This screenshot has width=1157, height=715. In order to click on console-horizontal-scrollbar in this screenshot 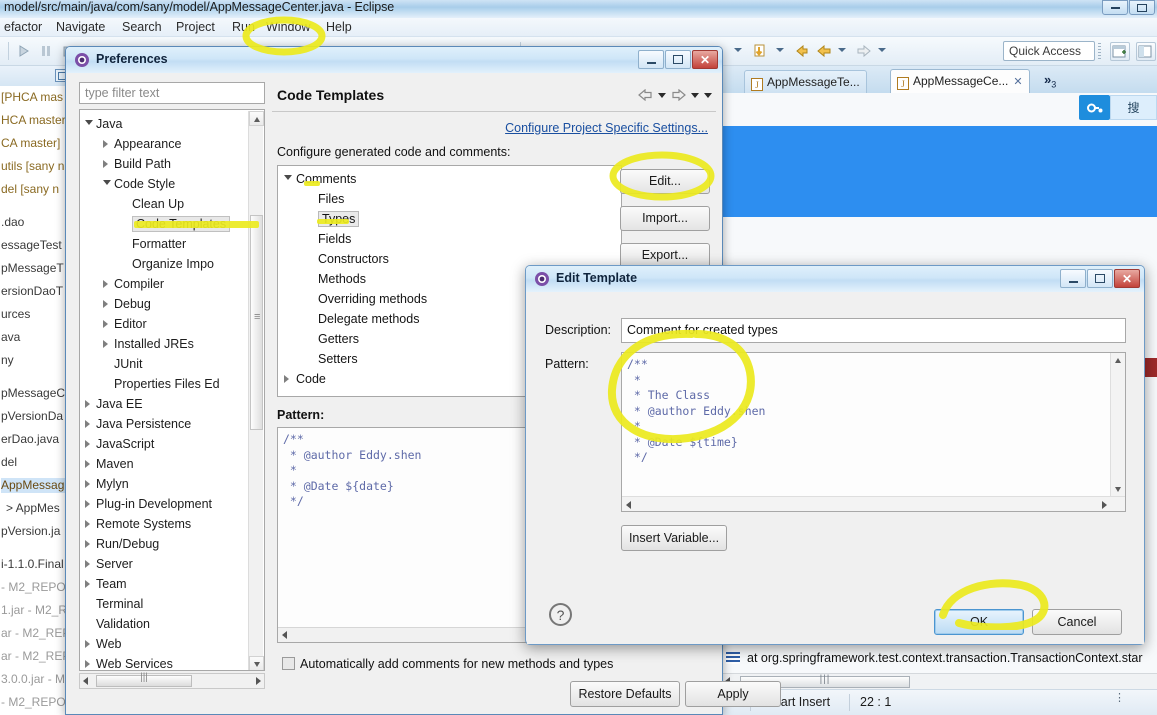, I will do `click(939, 681)`.